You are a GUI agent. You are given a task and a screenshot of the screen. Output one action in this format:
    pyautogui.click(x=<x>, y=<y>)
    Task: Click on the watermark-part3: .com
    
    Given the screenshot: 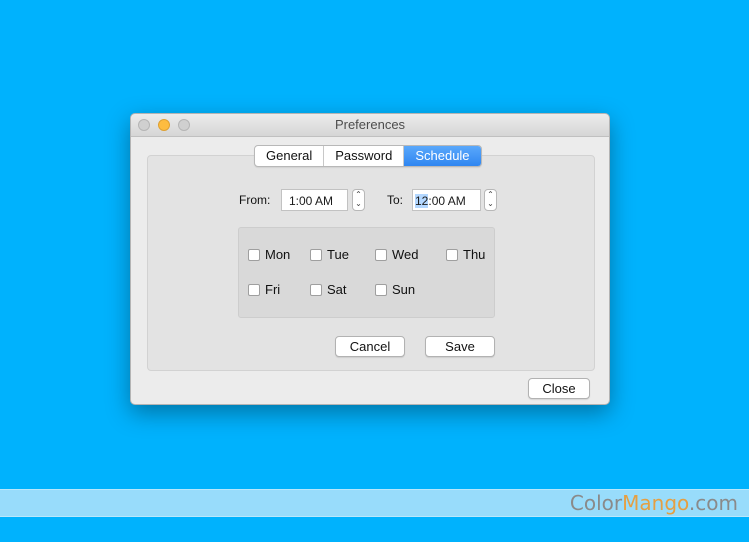 What is the action you would take?
    pyautogui.click(x=713, y=503)
    